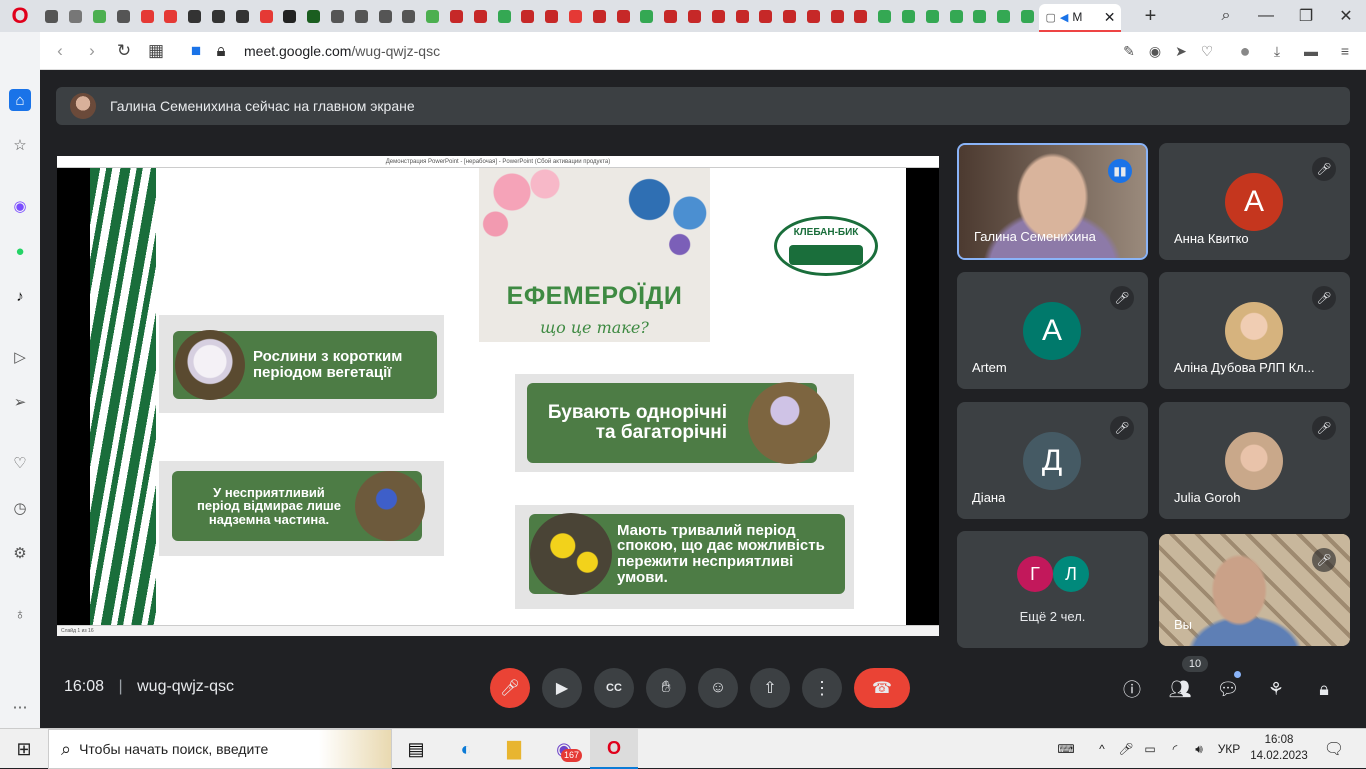 Image resolution: width=1366 pixels, height=769 pixels. What do you see at coordinates (1080, 18) in the screenshot?
I see `active-tab: ▢ ◀ M ✕` at bounding box center [1080, 18].